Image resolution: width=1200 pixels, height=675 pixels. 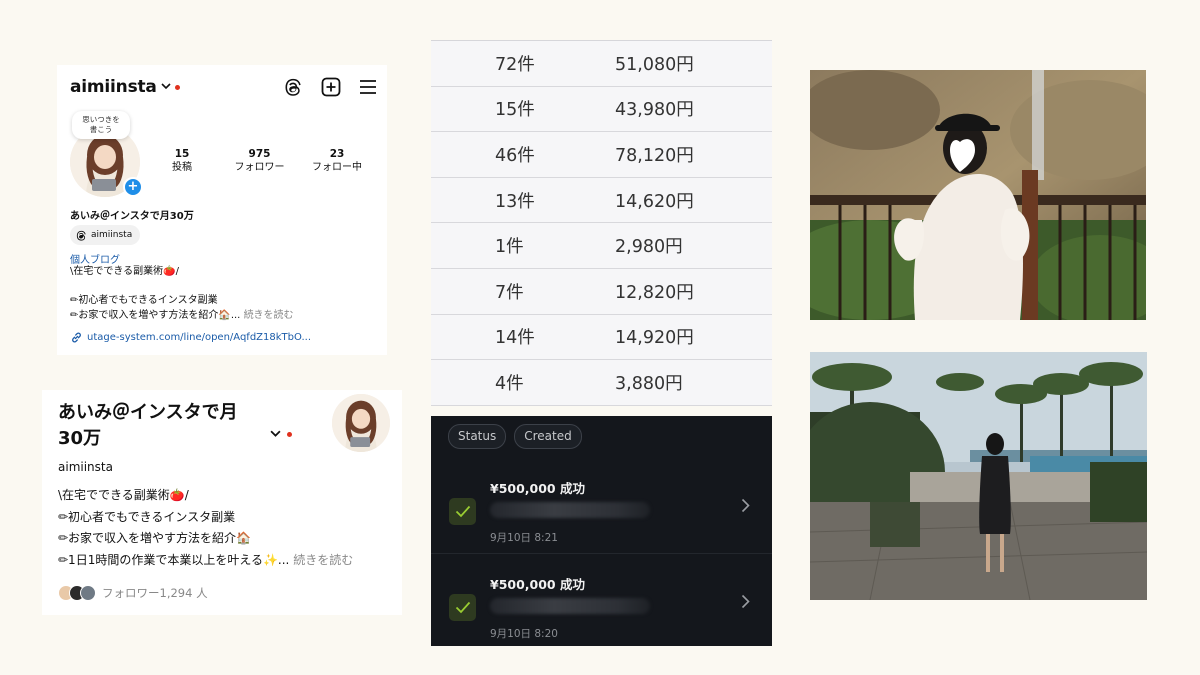 What do you see at coordinates (85, 467) in the screenshot?
I see `threads-handle: aimiinsta` at bounding box center [85, 467].